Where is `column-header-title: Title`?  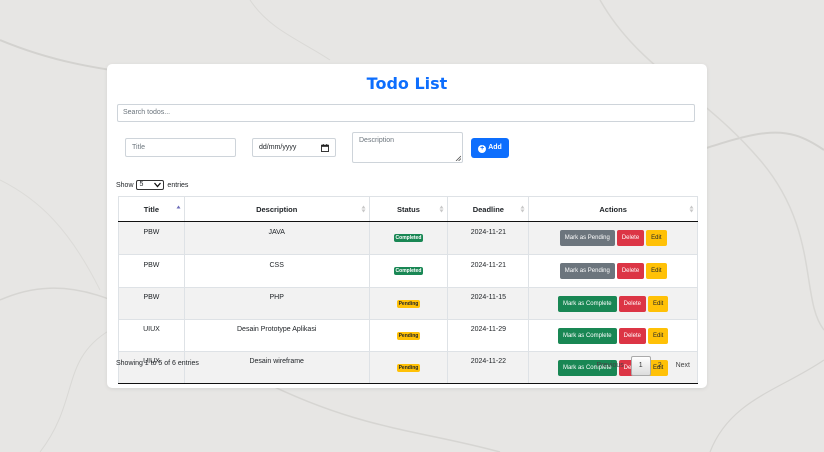
column-header-title: Title is located at coordinates (151, 209).